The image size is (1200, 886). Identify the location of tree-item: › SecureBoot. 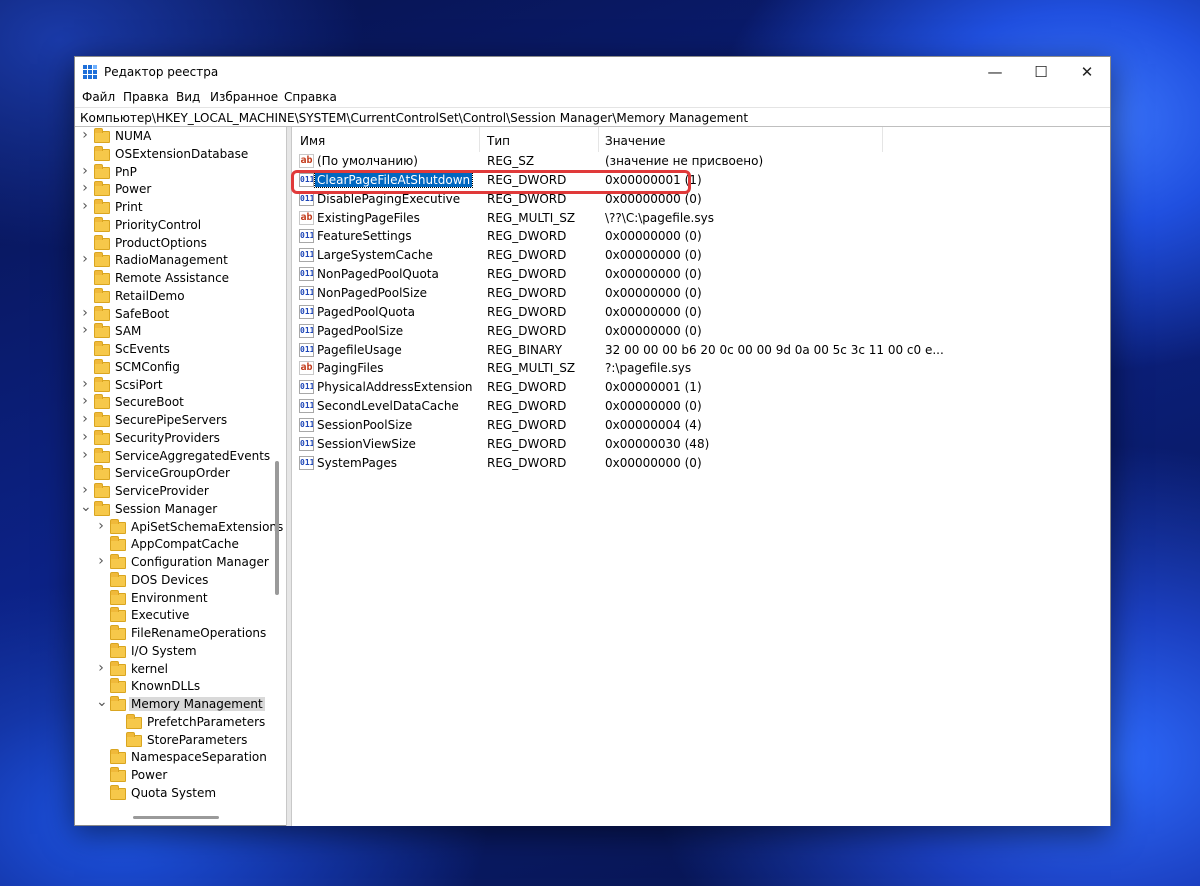
(180, 402).